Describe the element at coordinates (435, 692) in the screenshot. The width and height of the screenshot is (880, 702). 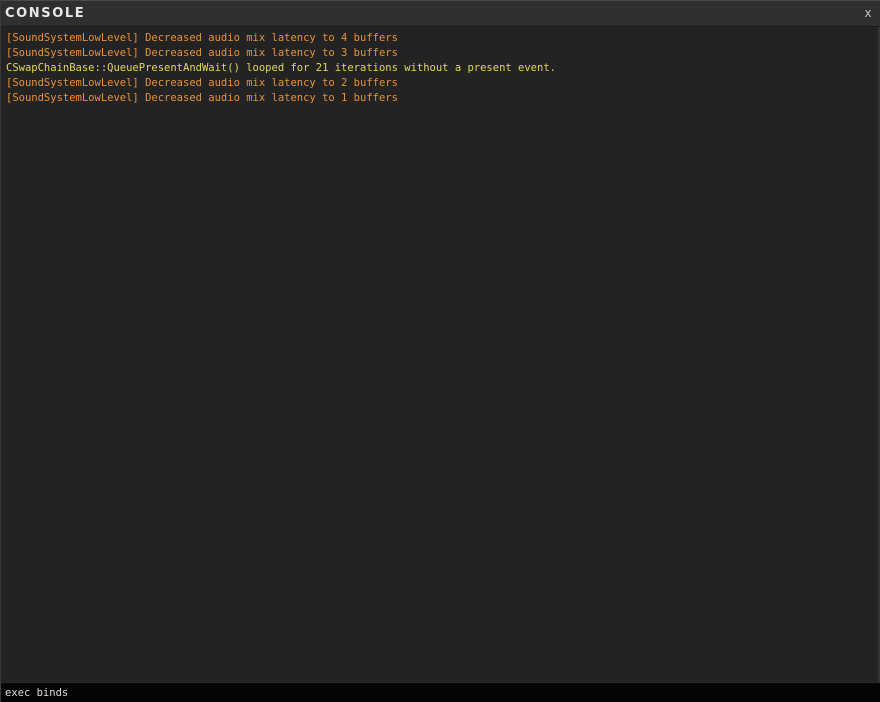
I see `command-input` at that location.